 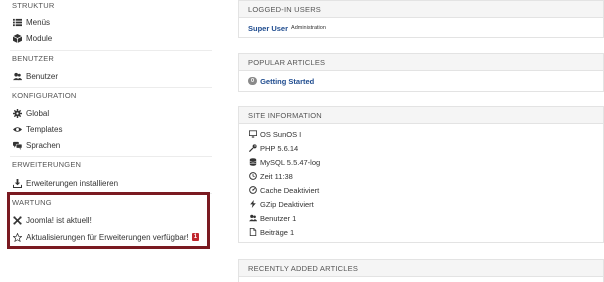 What do you see at coordinates (277, 232) in the screenshot?
I see `info-articles: Beiträge 1` at bounding box center [277, 232].